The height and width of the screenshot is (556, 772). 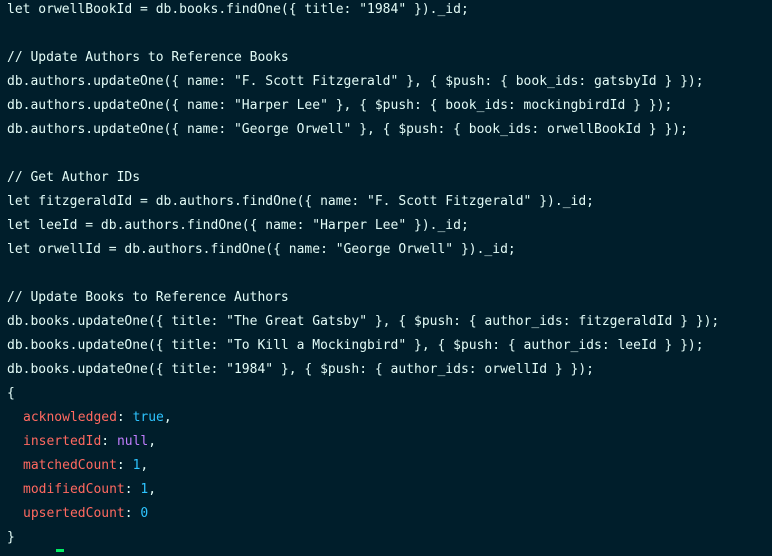 I want to click on result-value: 0, so click(x=144, y=513).